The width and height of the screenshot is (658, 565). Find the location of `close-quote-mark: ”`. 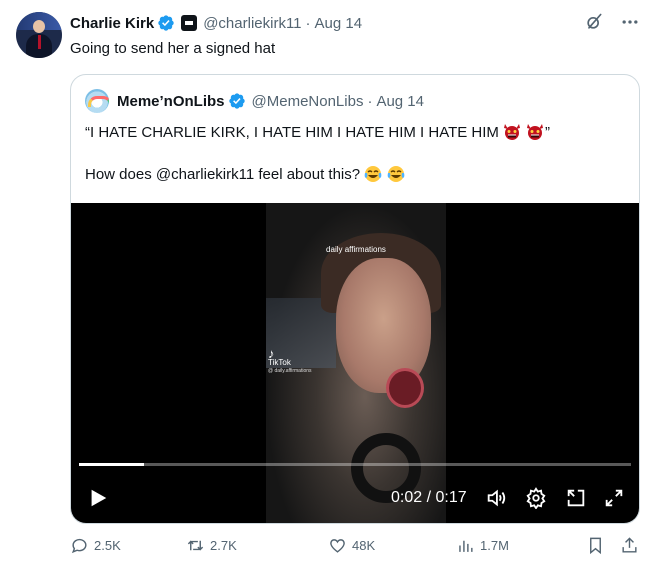

close-quote-mark: ” is located at coordinates (547, 132).